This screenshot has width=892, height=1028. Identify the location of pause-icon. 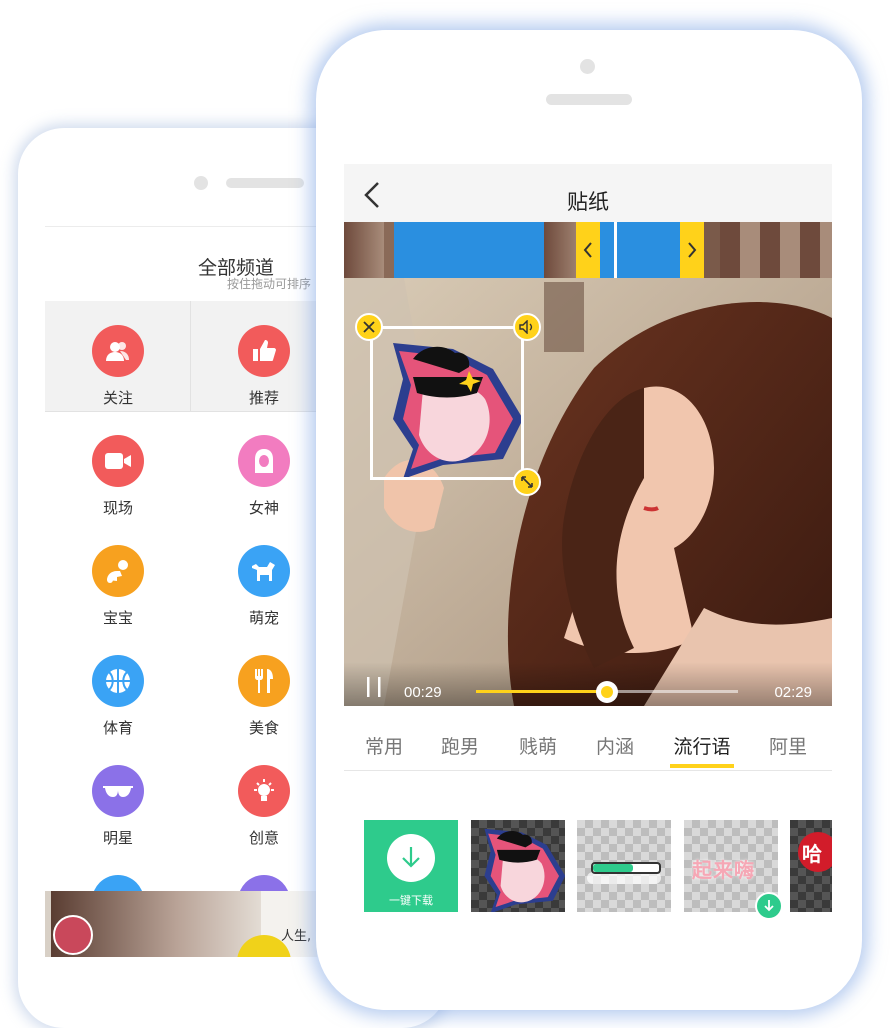
(374, 687).